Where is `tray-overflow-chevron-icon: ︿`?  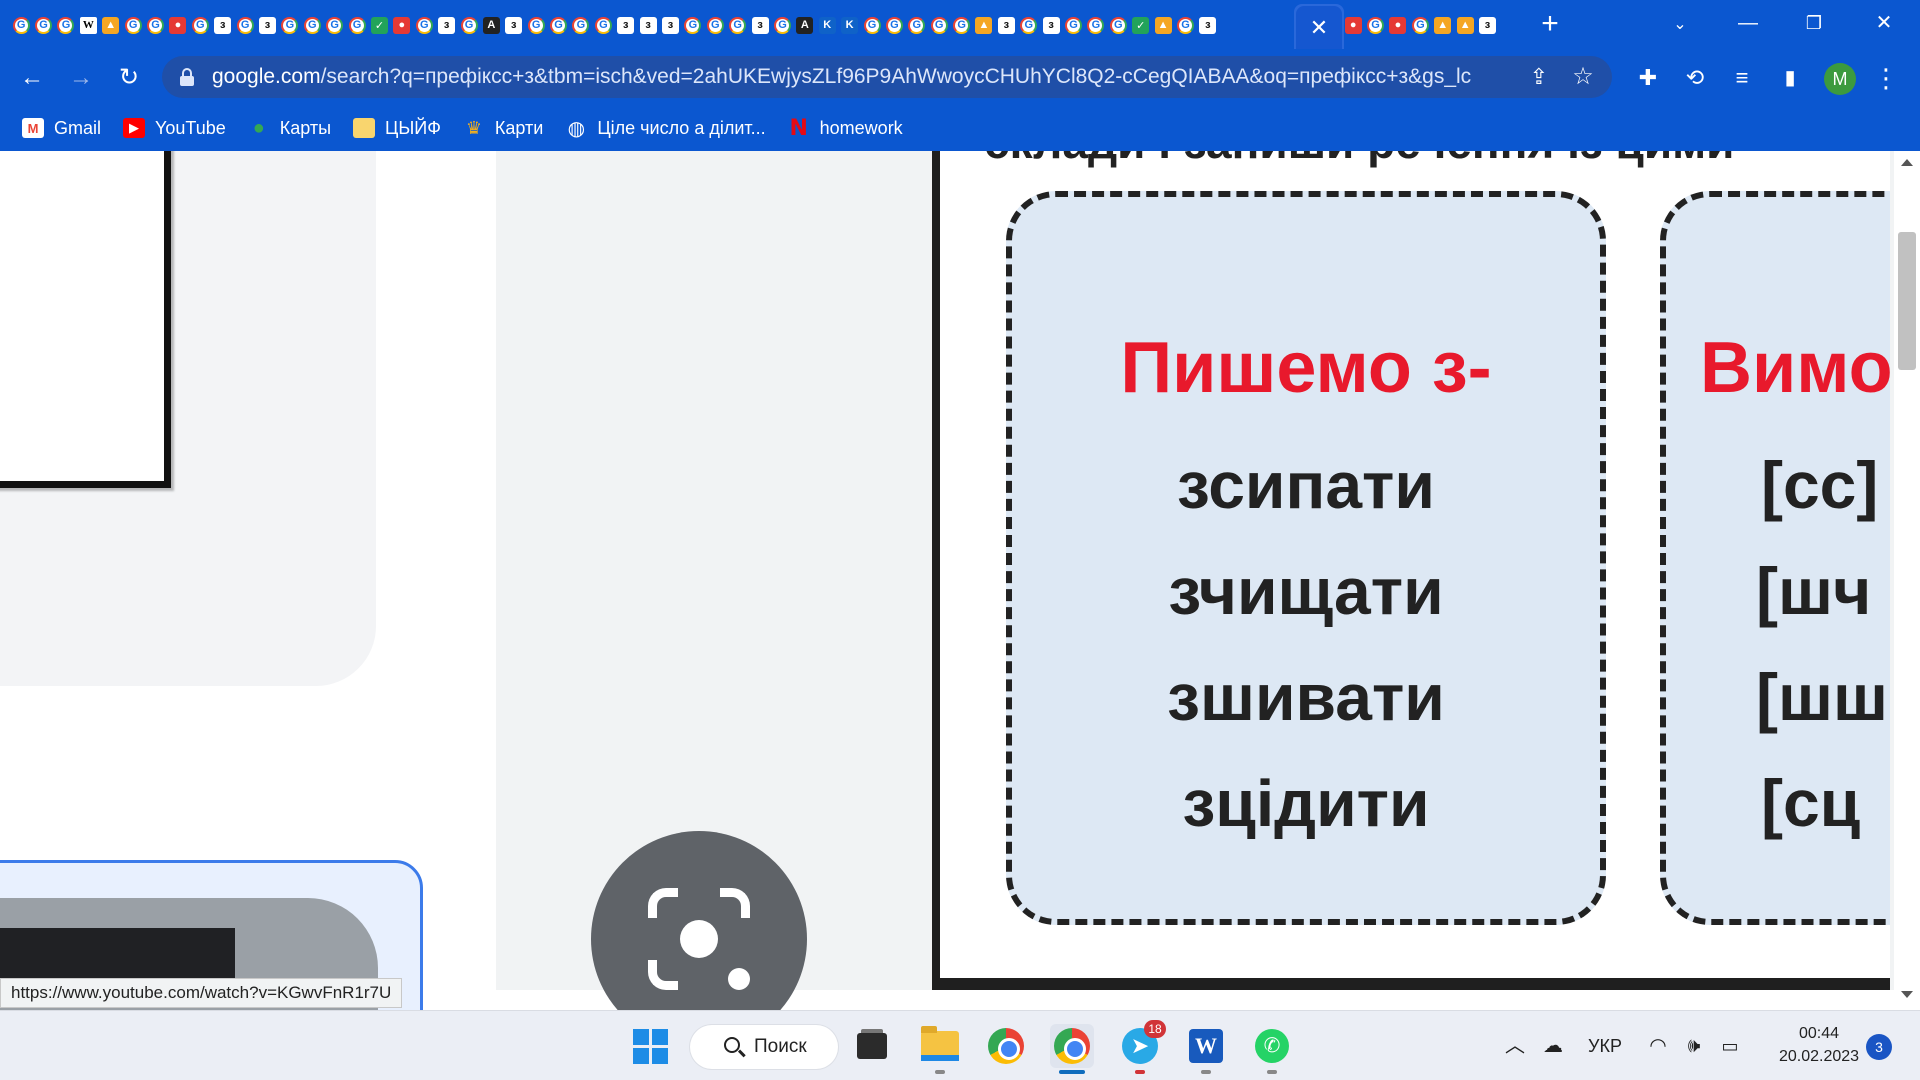 tray-overflow-chevron-icon: ︿ is located at coordinates (1515, 1046).